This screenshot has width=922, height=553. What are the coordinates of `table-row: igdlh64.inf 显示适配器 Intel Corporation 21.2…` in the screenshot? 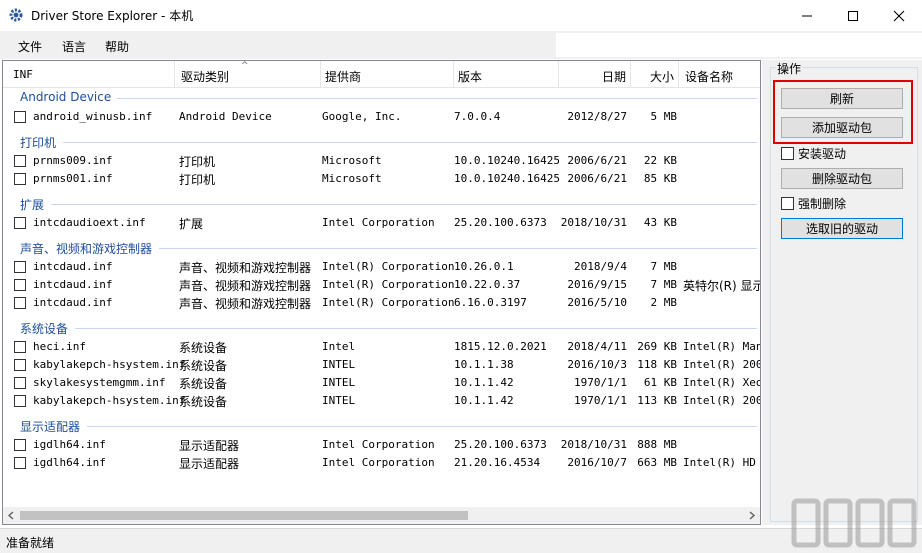 It's located at (381, 463).